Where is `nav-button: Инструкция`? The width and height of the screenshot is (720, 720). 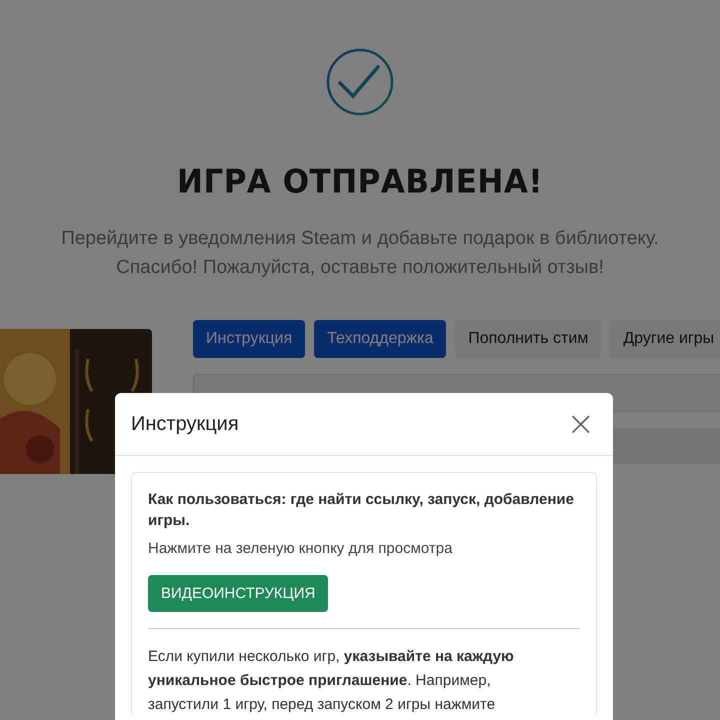 nav-button: Инструкция is located at coordinates (249, 339).